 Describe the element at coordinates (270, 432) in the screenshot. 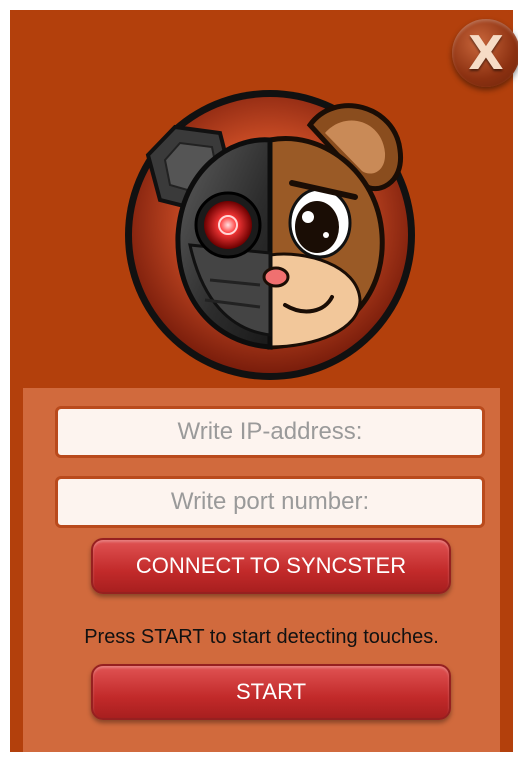

I see `ip-address-input: Write IP-address:` at that location.